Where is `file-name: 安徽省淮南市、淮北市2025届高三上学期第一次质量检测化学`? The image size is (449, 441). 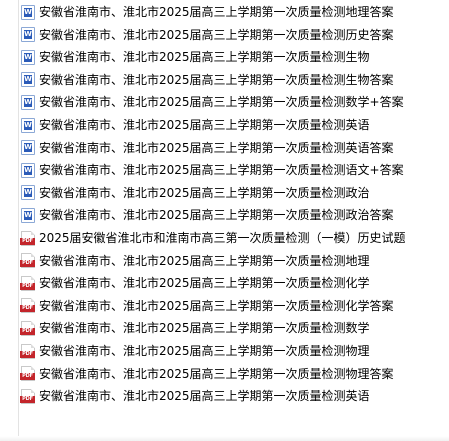
file-name: 安徽省淮南市、淮北市2025届高三上学期第一次质量检测化学 is located at coordinates (204, 283).